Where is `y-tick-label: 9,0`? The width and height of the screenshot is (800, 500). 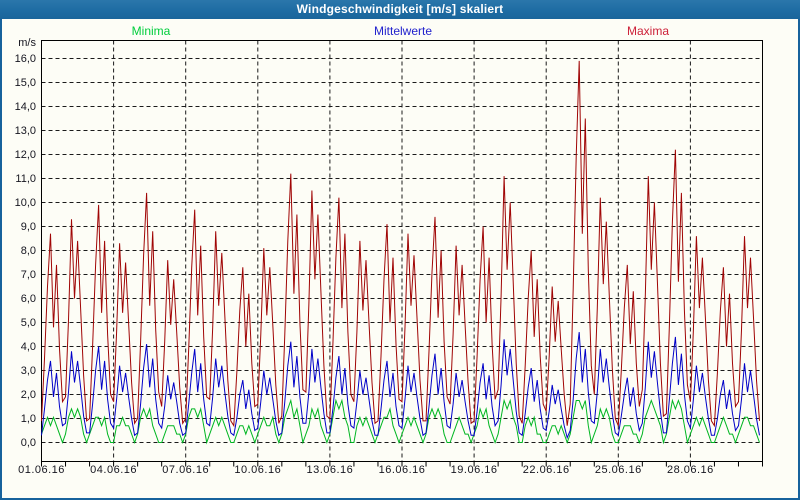
y-tick-label: 9,0 is located at coordinates (28, 226).